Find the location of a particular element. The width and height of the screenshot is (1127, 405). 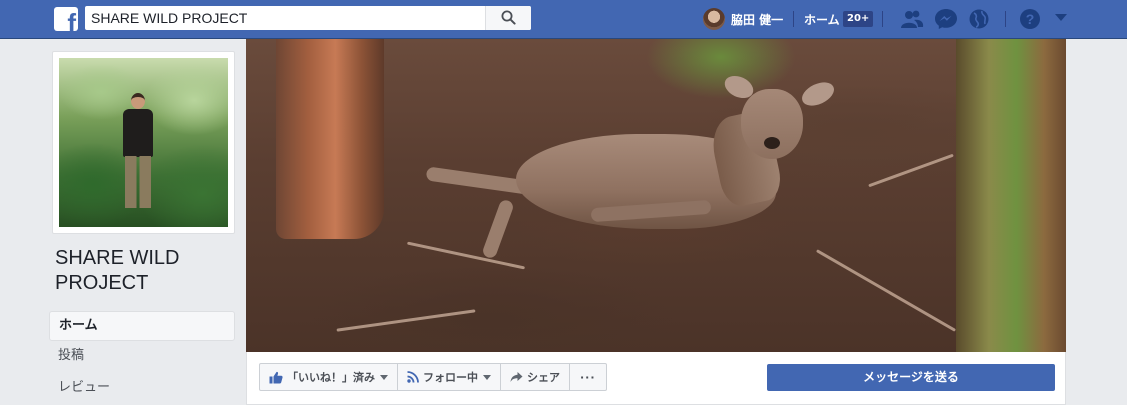

profile-link: 脇田 健一 is located at coordinates (743, 19).